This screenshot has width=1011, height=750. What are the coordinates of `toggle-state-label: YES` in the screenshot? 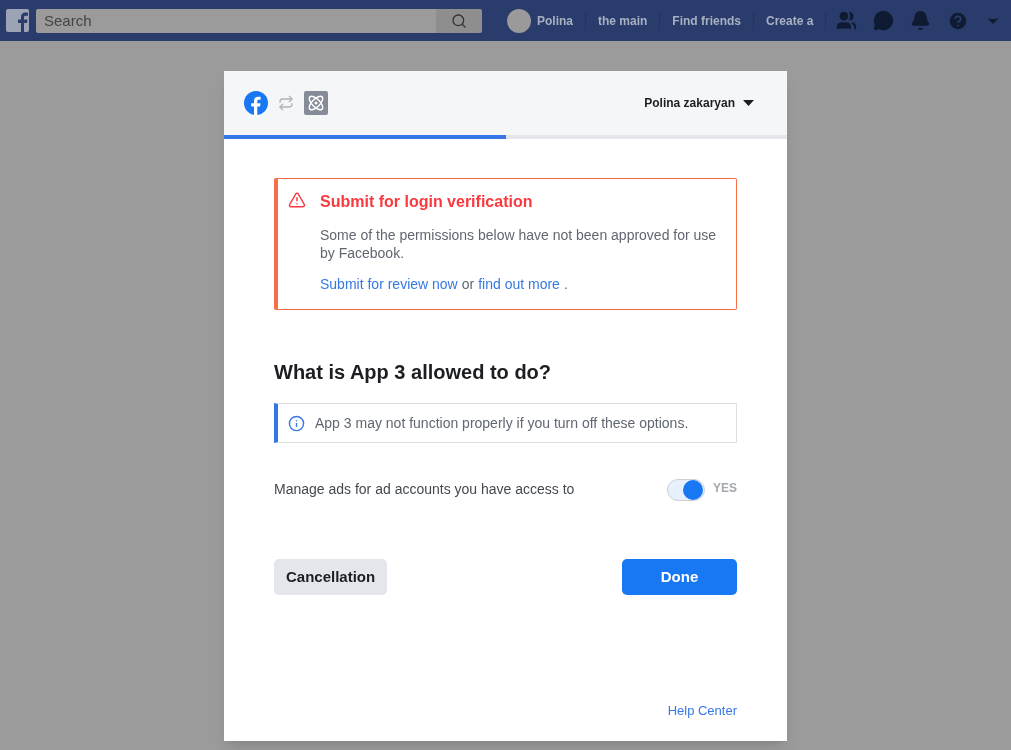 It's located at (725, 488).